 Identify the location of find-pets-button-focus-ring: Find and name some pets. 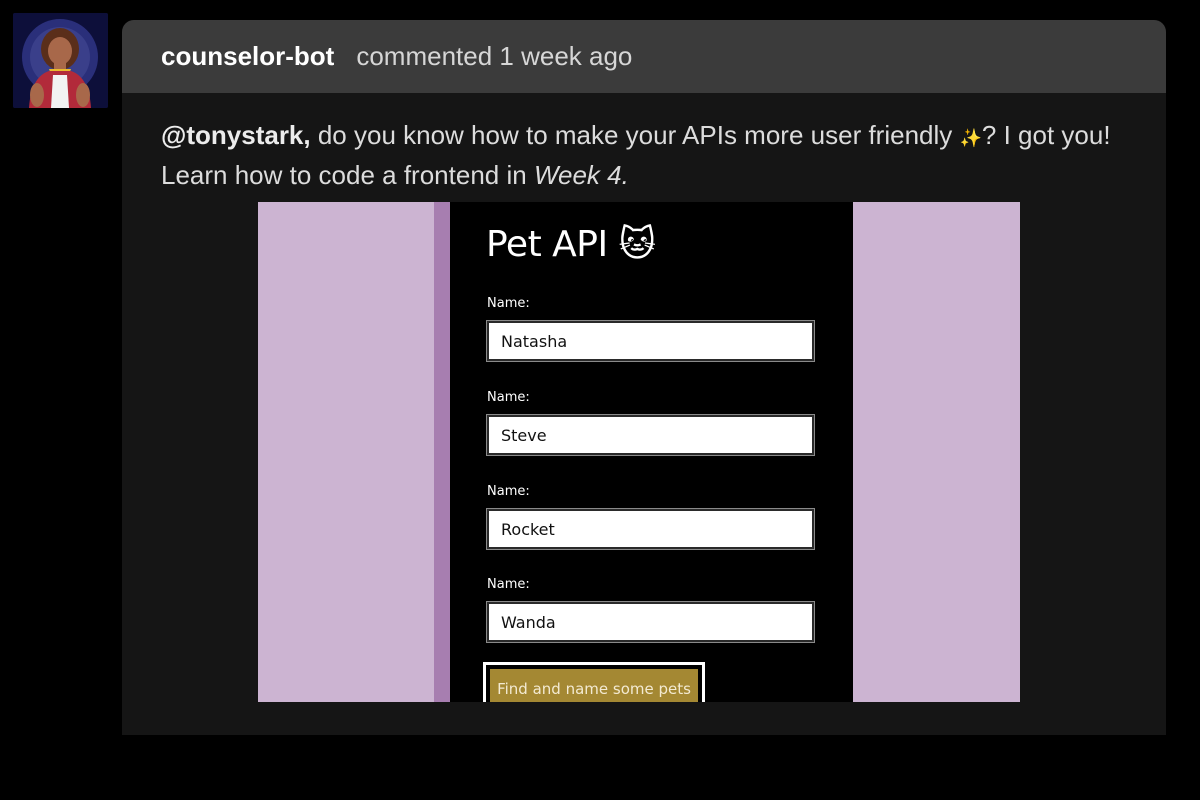
(594, 682).